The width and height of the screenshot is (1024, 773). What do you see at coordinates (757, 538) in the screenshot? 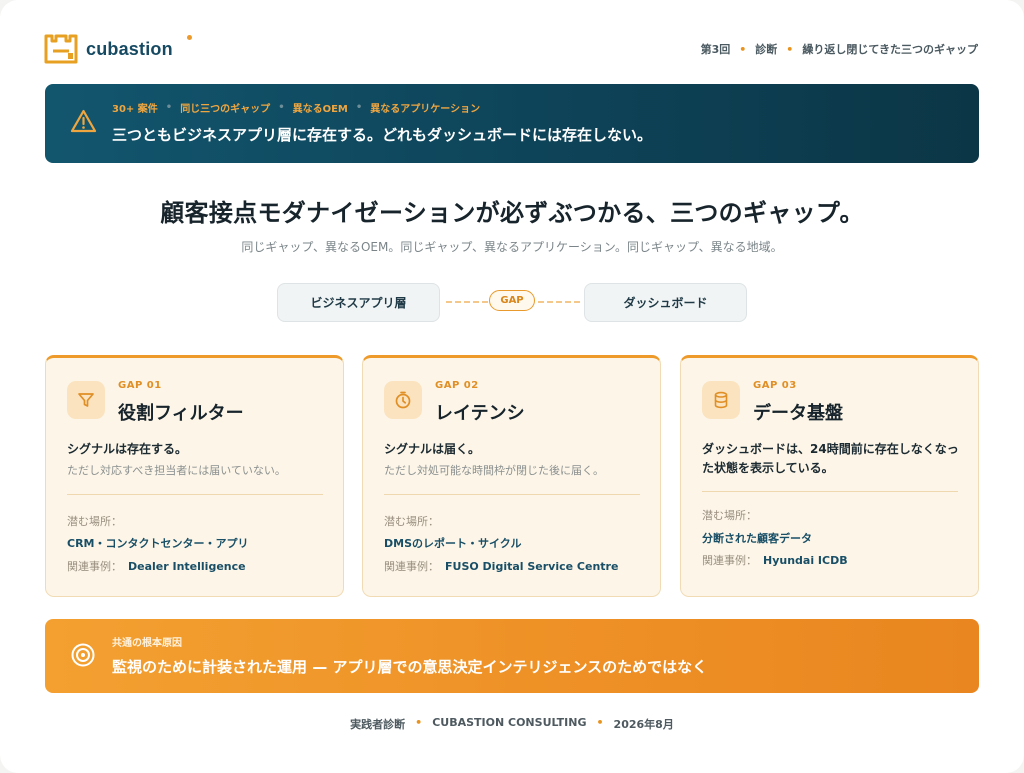
I see `where-value: 分断された顧客データ` at bounding box center [757, 538].